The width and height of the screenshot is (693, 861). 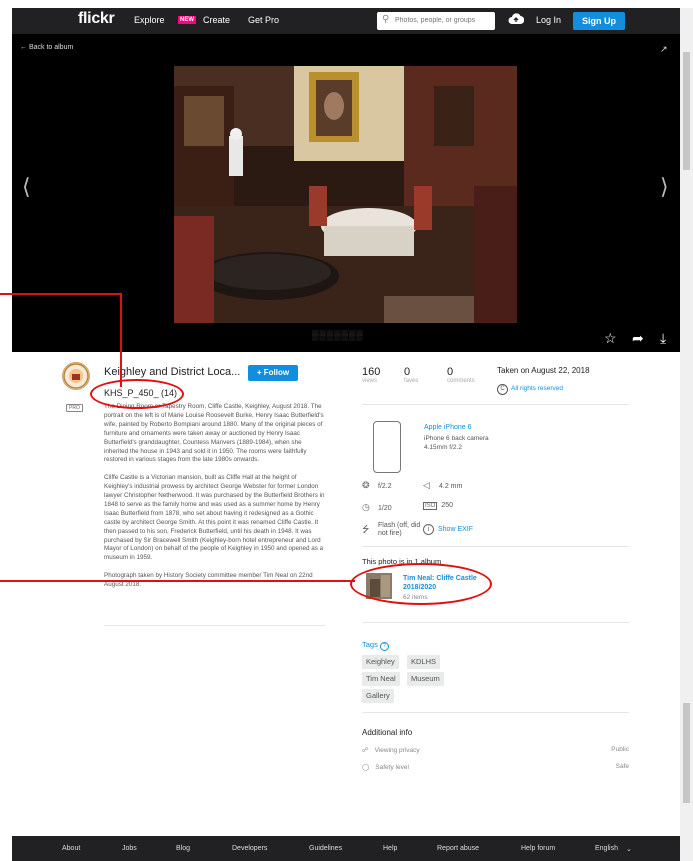 What do you see at coordinates (249, 848) in the screenshot?
I see `footer-link: Developers` at bounding box center [249, 848].